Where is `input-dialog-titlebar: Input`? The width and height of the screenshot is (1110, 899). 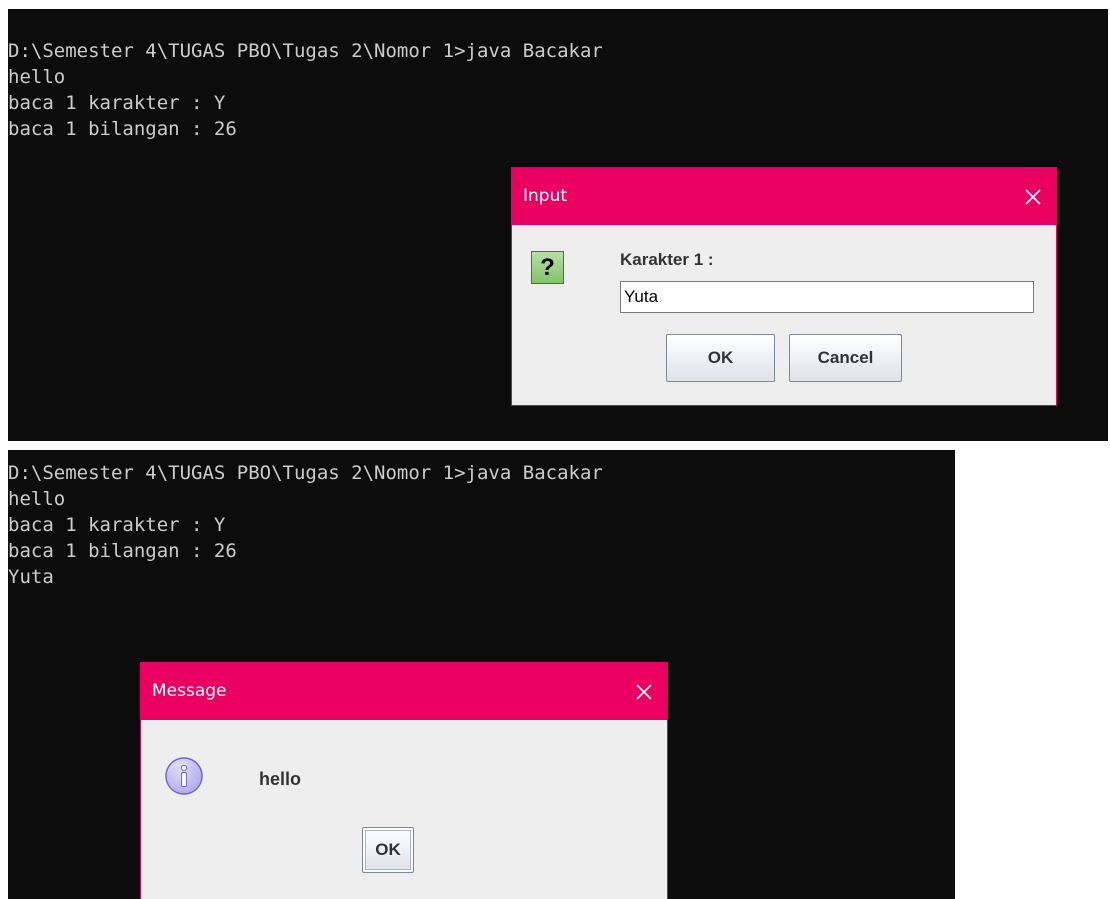
input-dialog-titlebar: Input is located at coordinates (784, 196).